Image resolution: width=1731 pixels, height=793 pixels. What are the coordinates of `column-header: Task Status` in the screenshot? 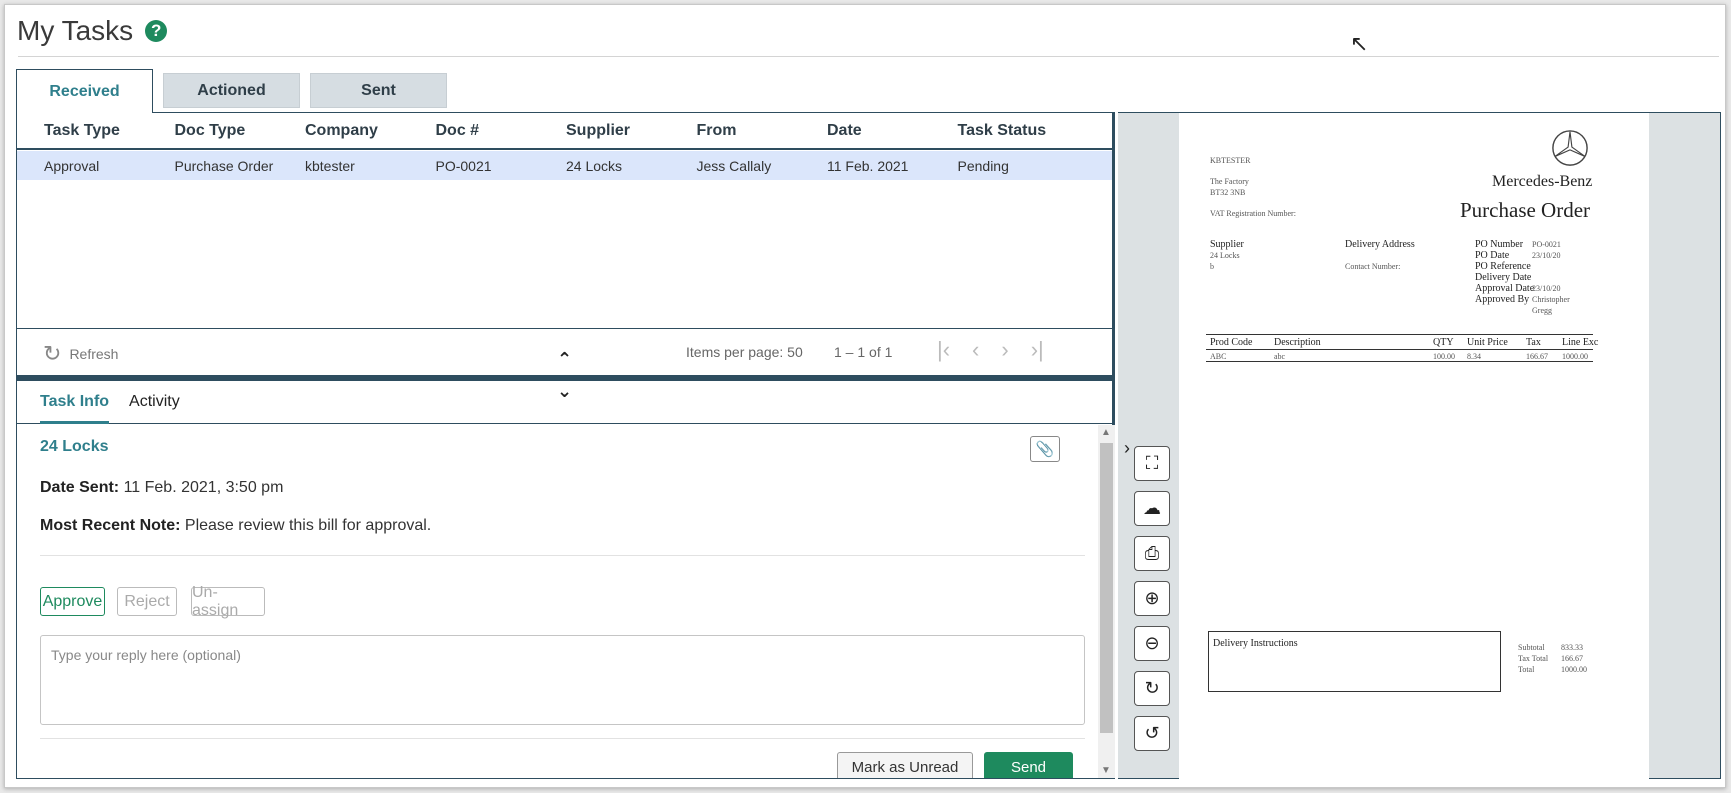 It's located at (996, 131).